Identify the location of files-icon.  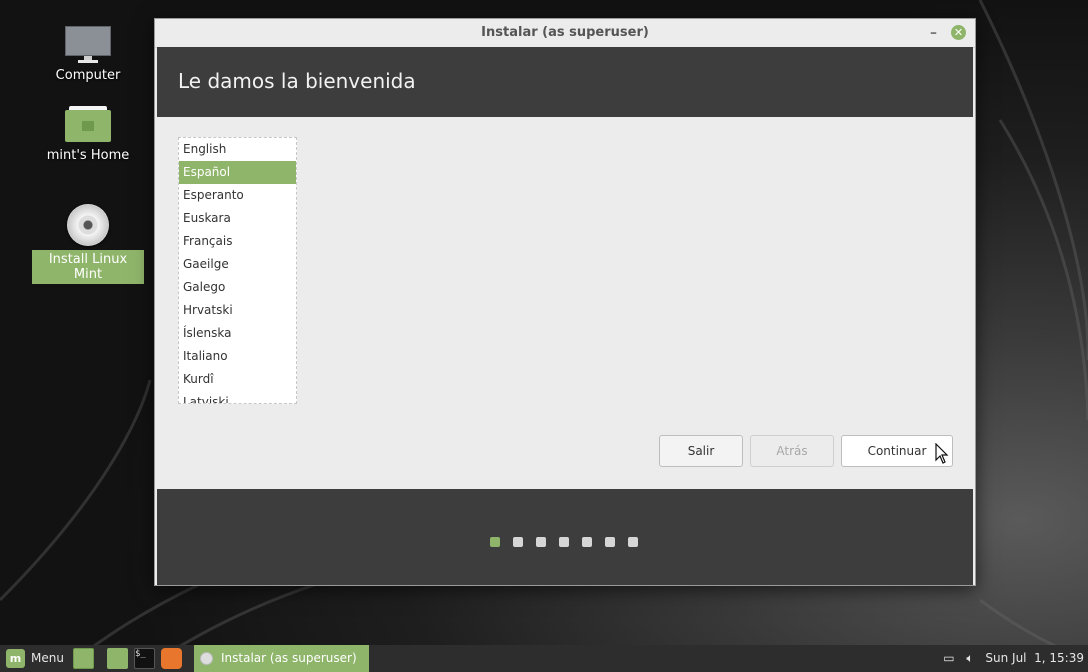
(117, 658).